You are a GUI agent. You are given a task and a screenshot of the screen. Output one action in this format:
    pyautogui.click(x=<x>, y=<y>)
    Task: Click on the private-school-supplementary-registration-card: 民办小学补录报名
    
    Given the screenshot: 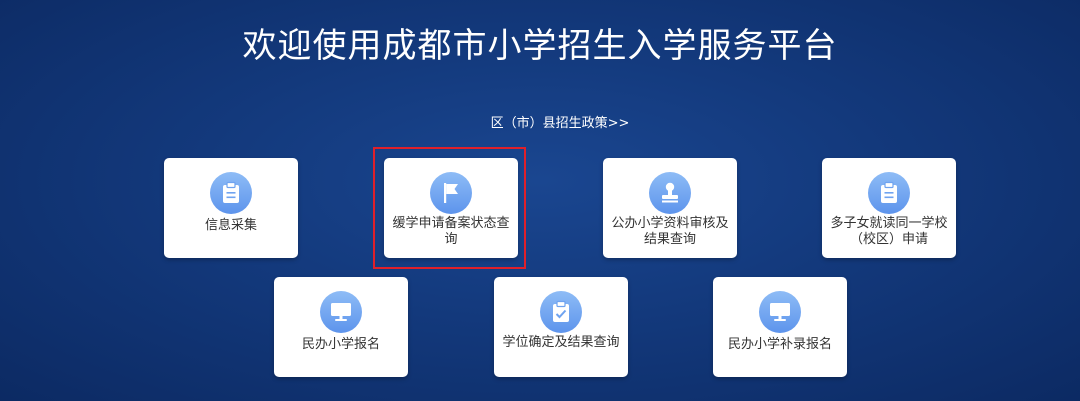 What is the action you would take?
    pyautogui.click(x=780, y=327)
    